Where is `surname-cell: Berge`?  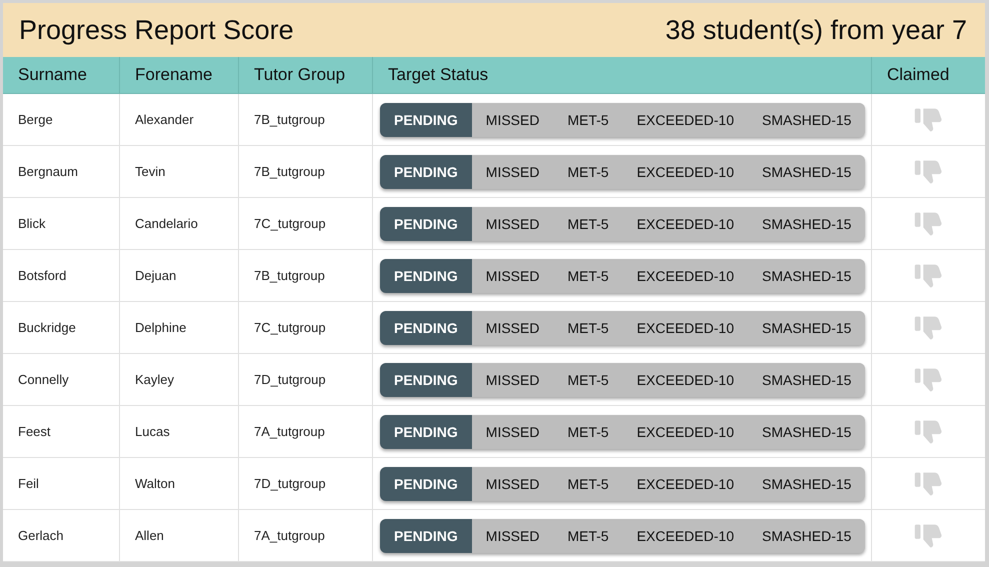
surname-cell: Berge is located at coordinates (61, 119).